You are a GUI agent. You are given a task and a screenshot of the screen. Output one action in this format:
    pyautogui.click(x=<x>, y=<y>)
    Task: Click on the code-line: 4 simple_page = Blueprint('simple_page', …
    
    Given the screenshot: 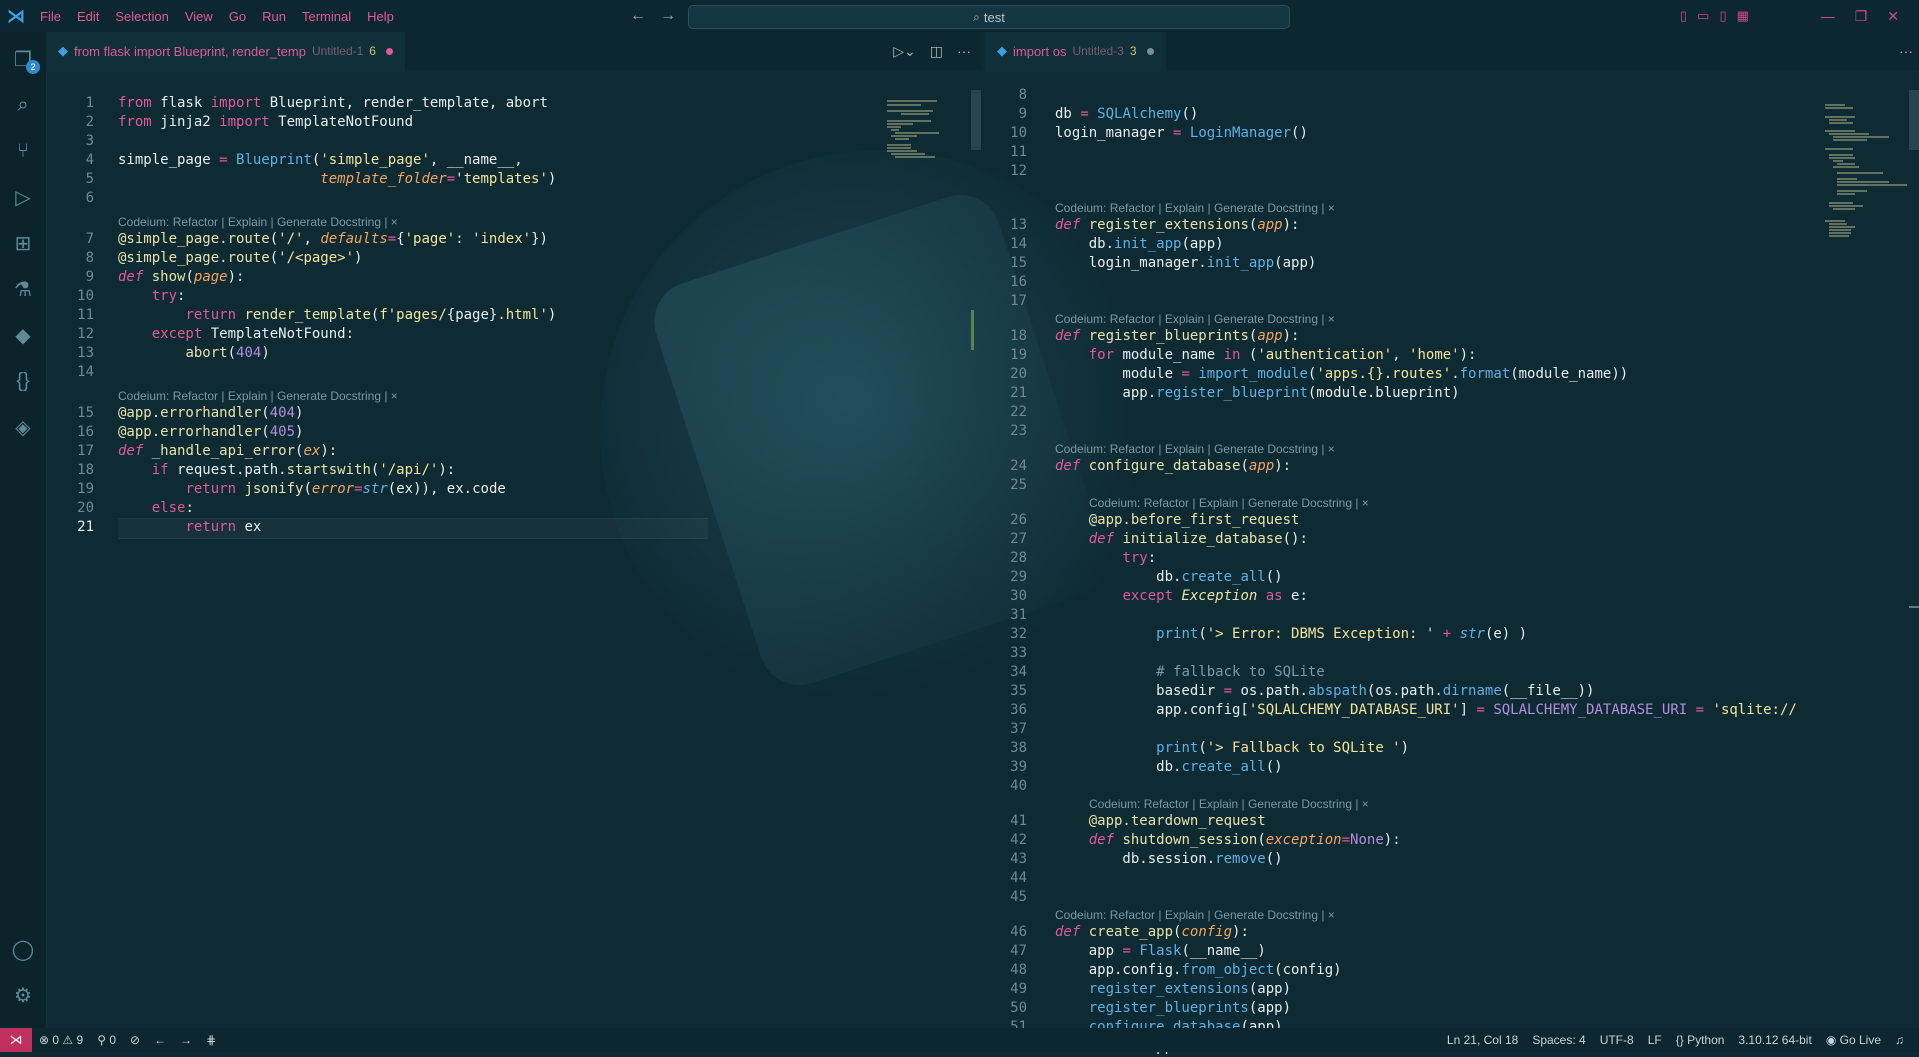 What is the action you would take?
    pyautogui.click(x=304, y=160)
    